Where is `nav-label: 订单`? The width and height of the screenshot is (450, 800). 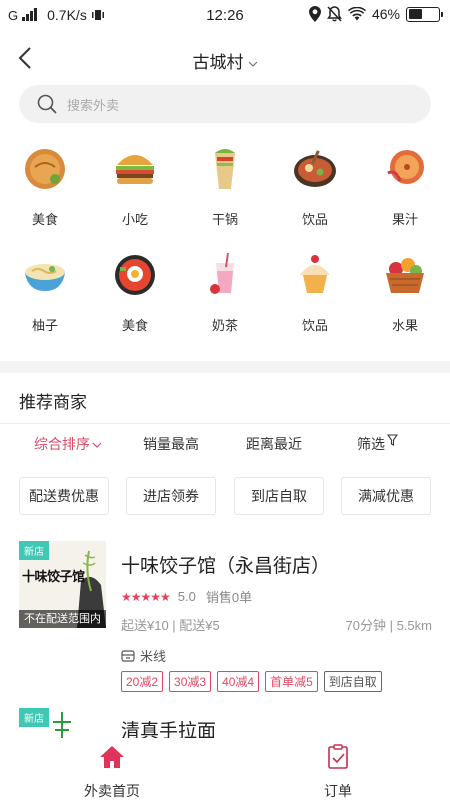
nav-label: 订单 is located at coordinates (338, 791).